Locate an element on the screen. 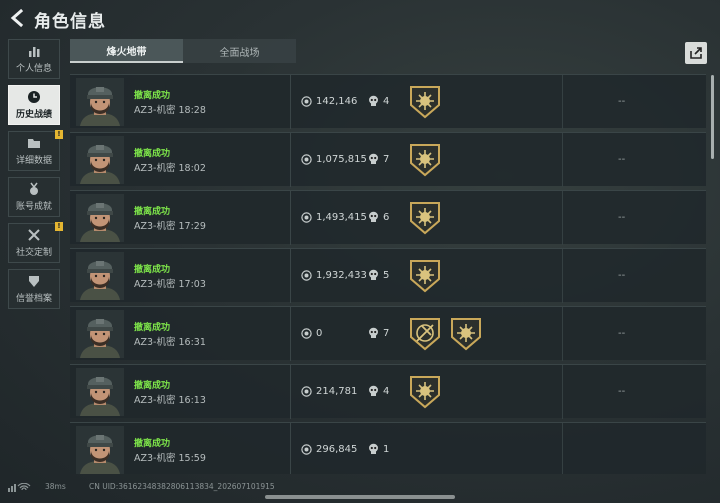 The width and height of the screenshot is (720, 503). match-record-row: 撤离成功 AZ3-机密 18:28 142,146 4 -- is located at coordinates (388, 101).